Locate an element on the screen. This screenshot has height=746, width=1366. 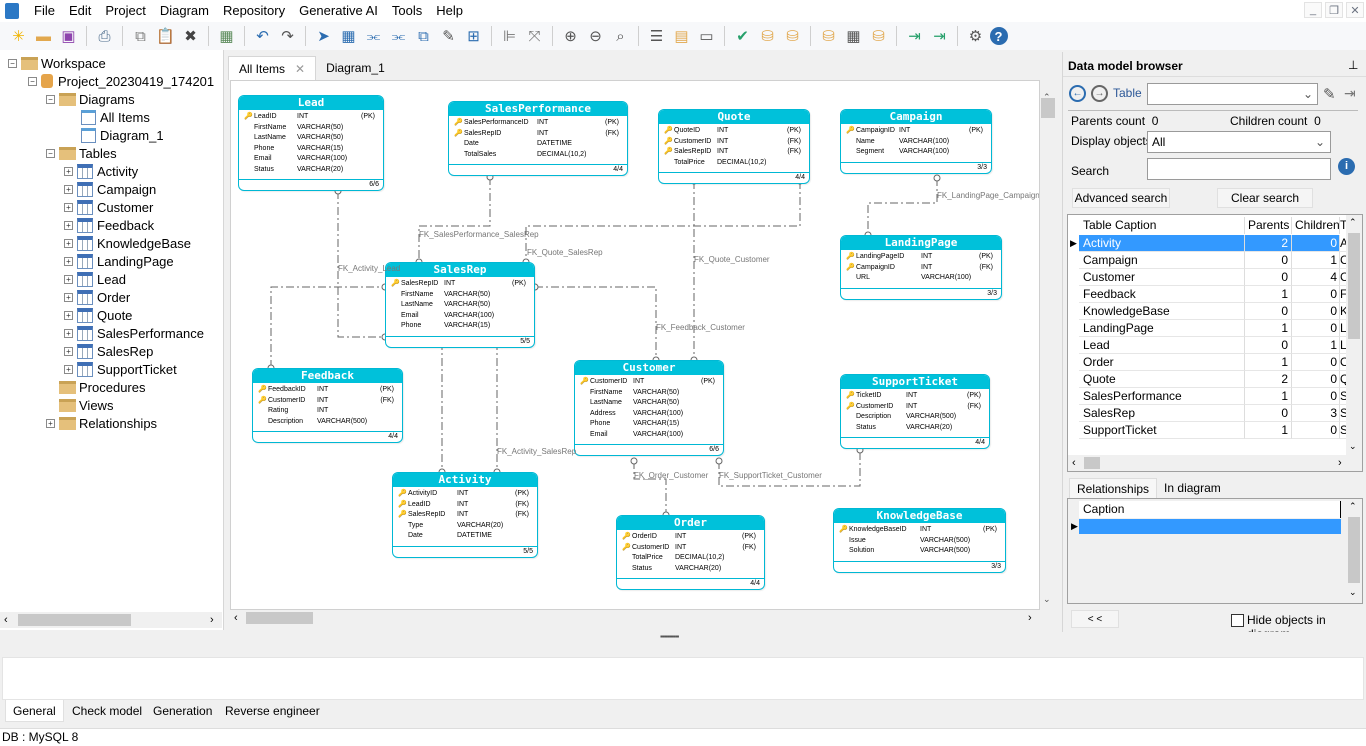
redo-icon: ↷ is located at coordinates (288, 36).